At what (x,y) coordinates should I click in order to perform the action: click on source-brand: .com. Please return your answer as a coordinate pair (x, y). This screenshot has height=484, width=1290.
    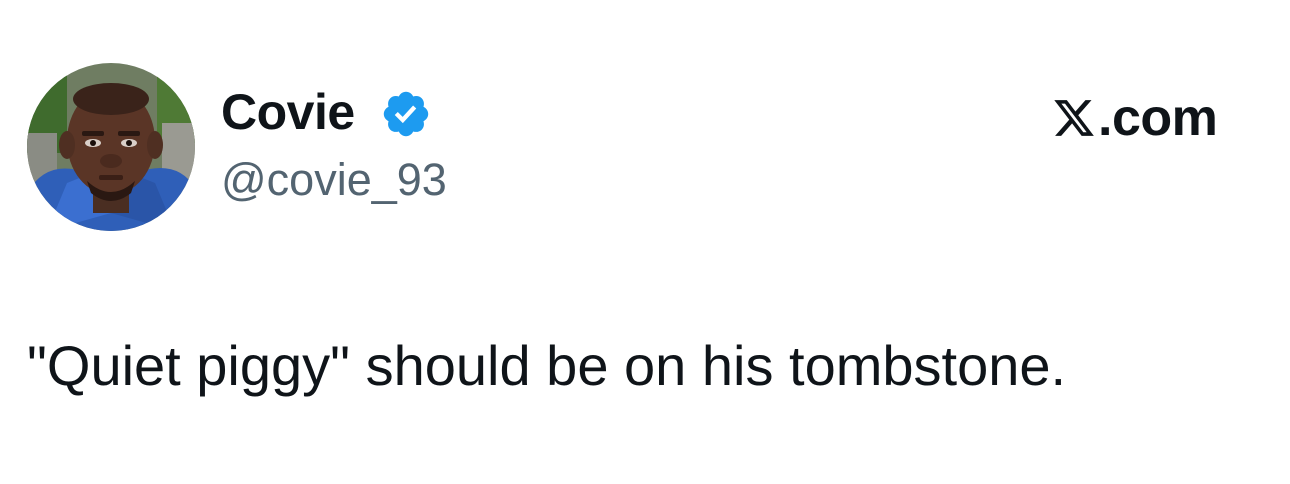
    Looking at the image, I should click on (1135, 118).